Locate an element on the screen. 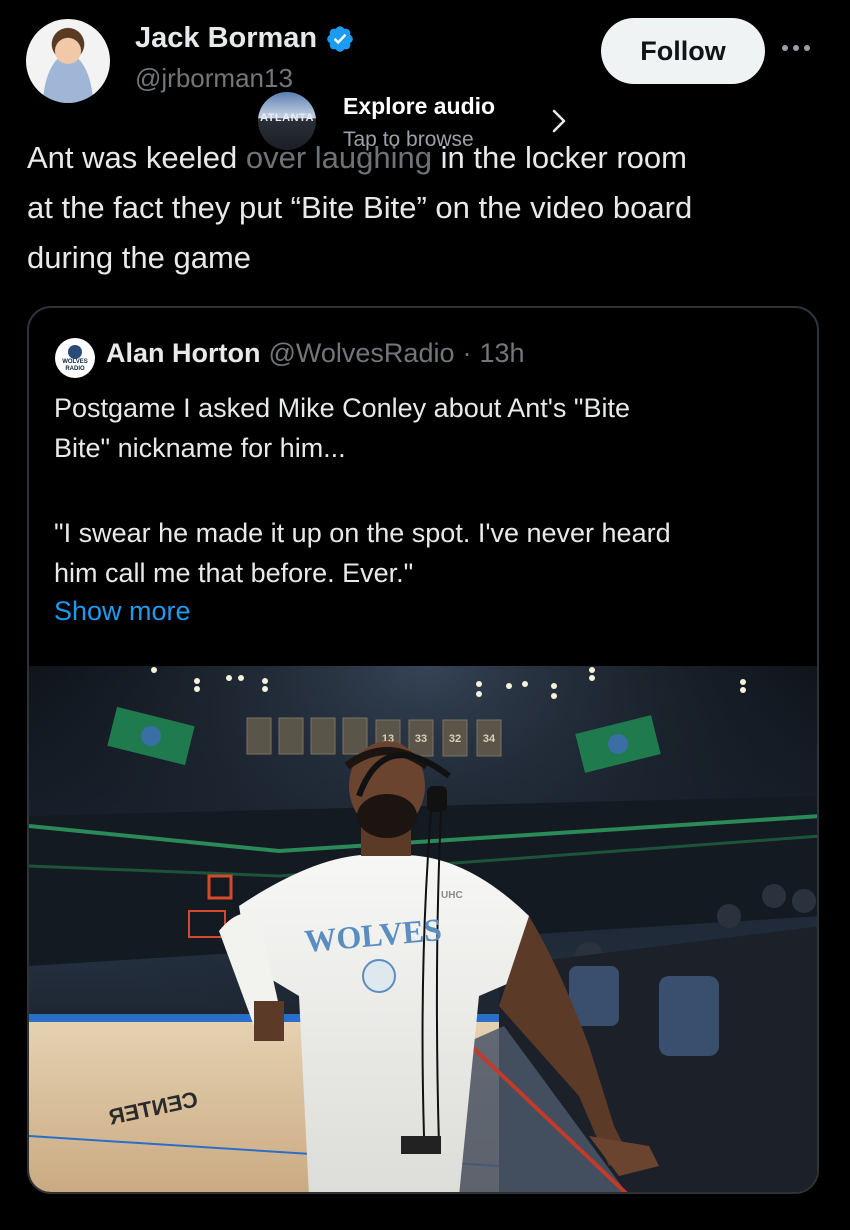 The height and width of the screenshot is (1230, 850). more-dots-icon is located at coordinates (802, 48).